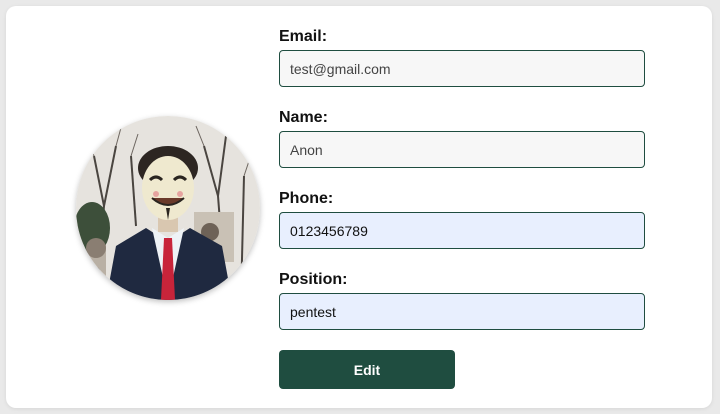 The width and height of the screenshot is (720, 414). Describe the element at coordinates (462, 230) in the screenshot. I see `phone-field` at that location.